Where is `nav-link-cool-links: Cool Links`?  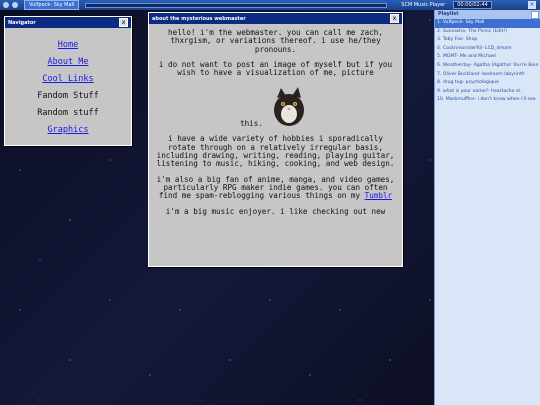 nav-link-cool-links: Cool Links is located at coordinates (68, 79).